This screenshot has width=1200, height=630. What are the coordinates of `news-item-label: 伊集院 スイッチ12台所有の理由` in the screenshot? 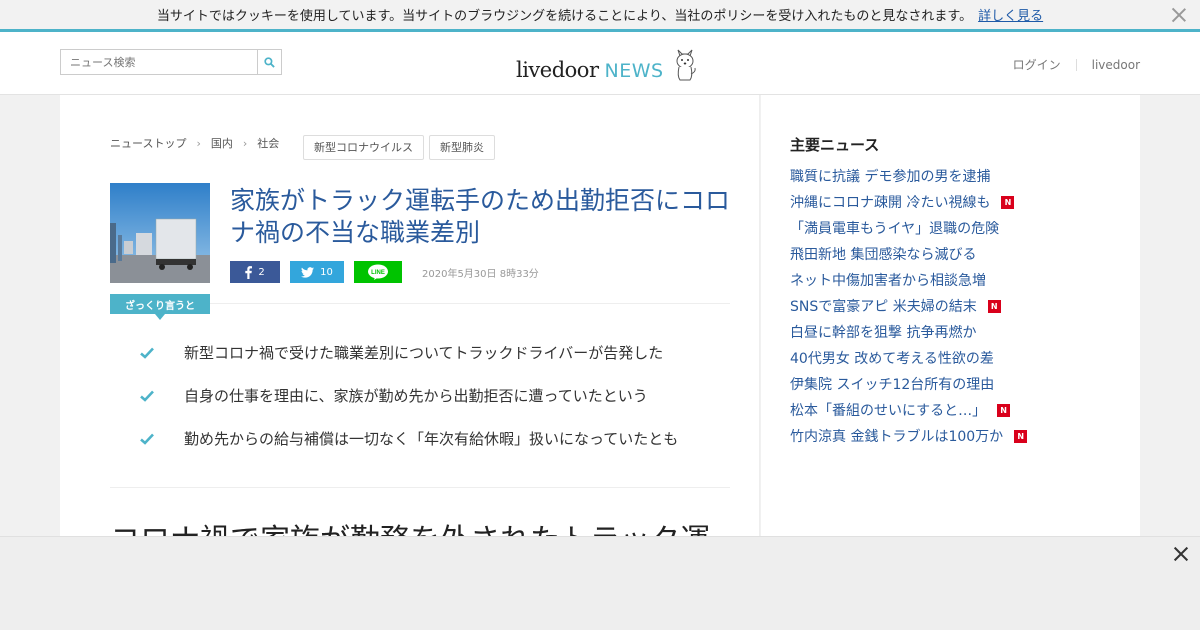 It's located at (892, 385).